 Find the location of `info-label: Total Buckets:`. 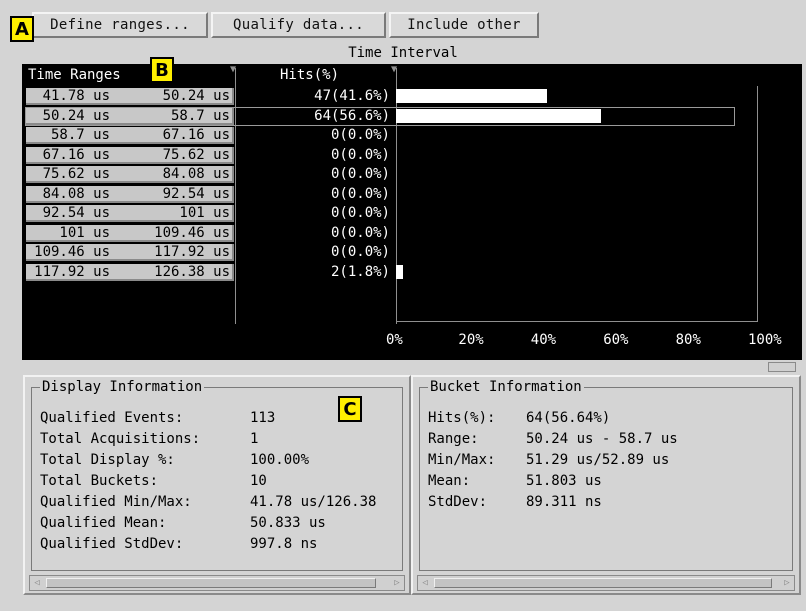

info-label: Total Buckets: is located at coordinates (99, 481).